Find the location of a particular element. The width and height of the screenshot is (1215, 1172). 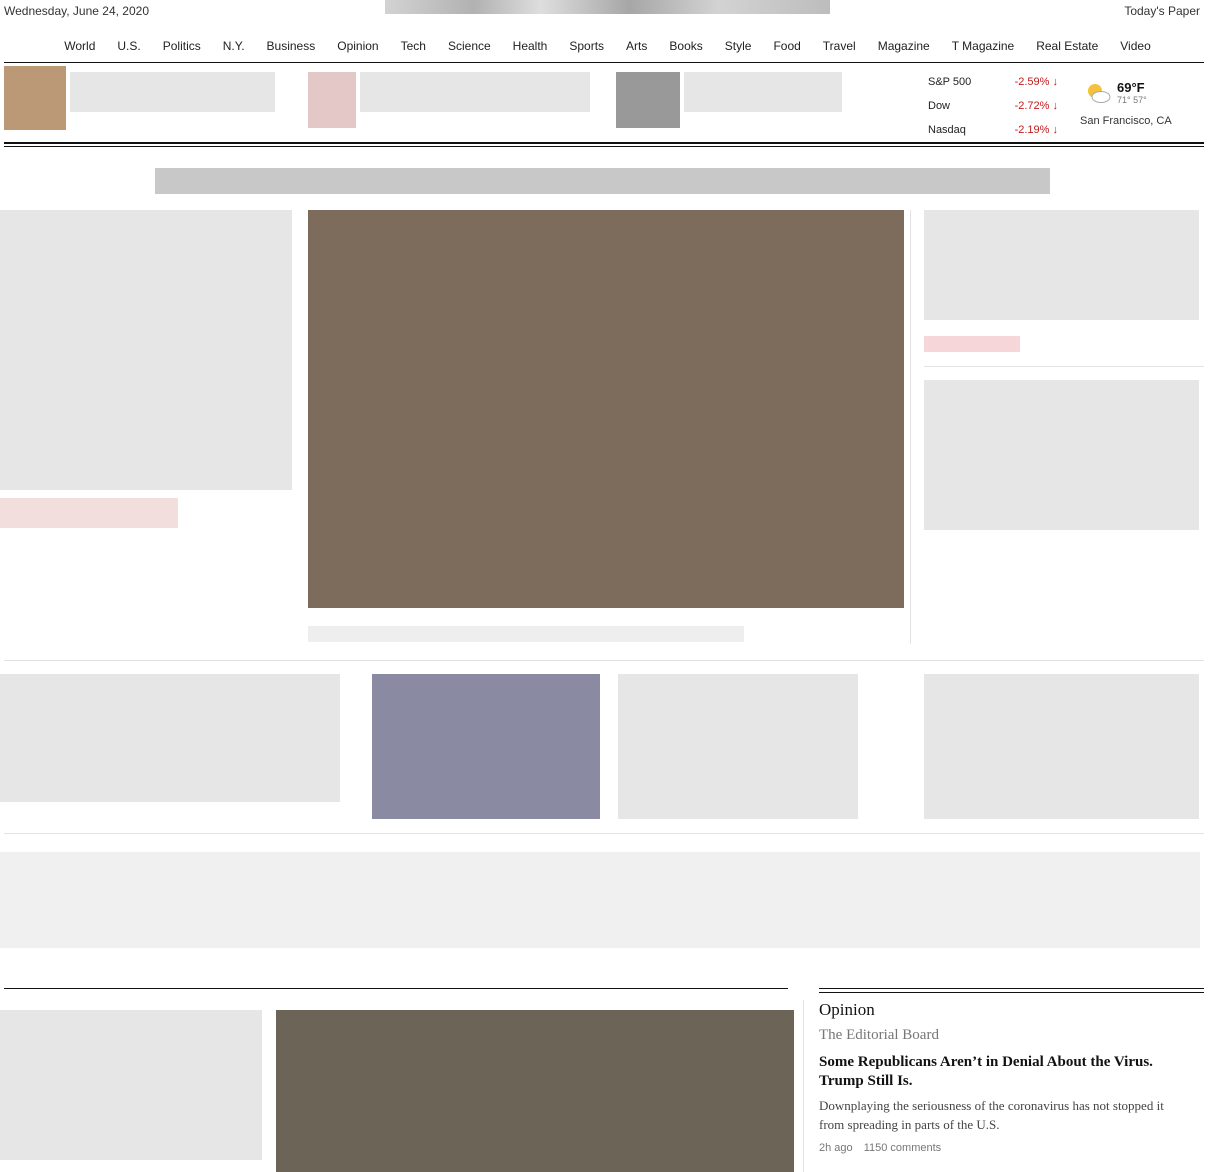

market-change: -2.72% ↓ is located at coordinates (1036, 106).